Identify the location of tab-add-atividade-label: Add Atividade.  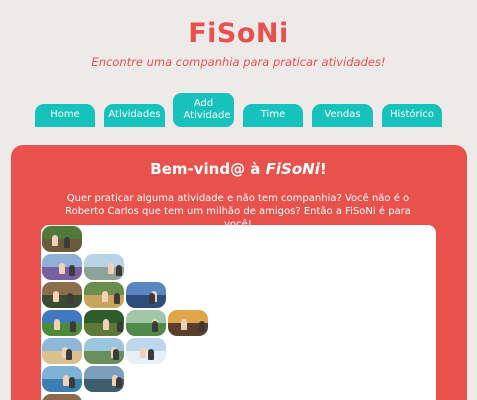
(207, 109).